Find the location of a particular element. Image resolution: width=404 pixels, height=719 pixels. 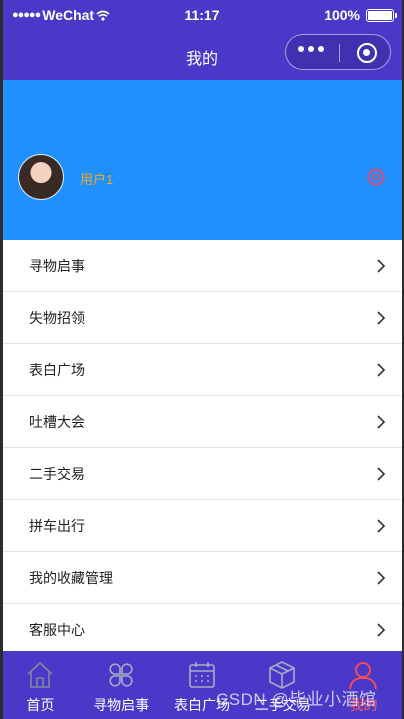

mini-program-capsule is located at coordinates (338, 52).